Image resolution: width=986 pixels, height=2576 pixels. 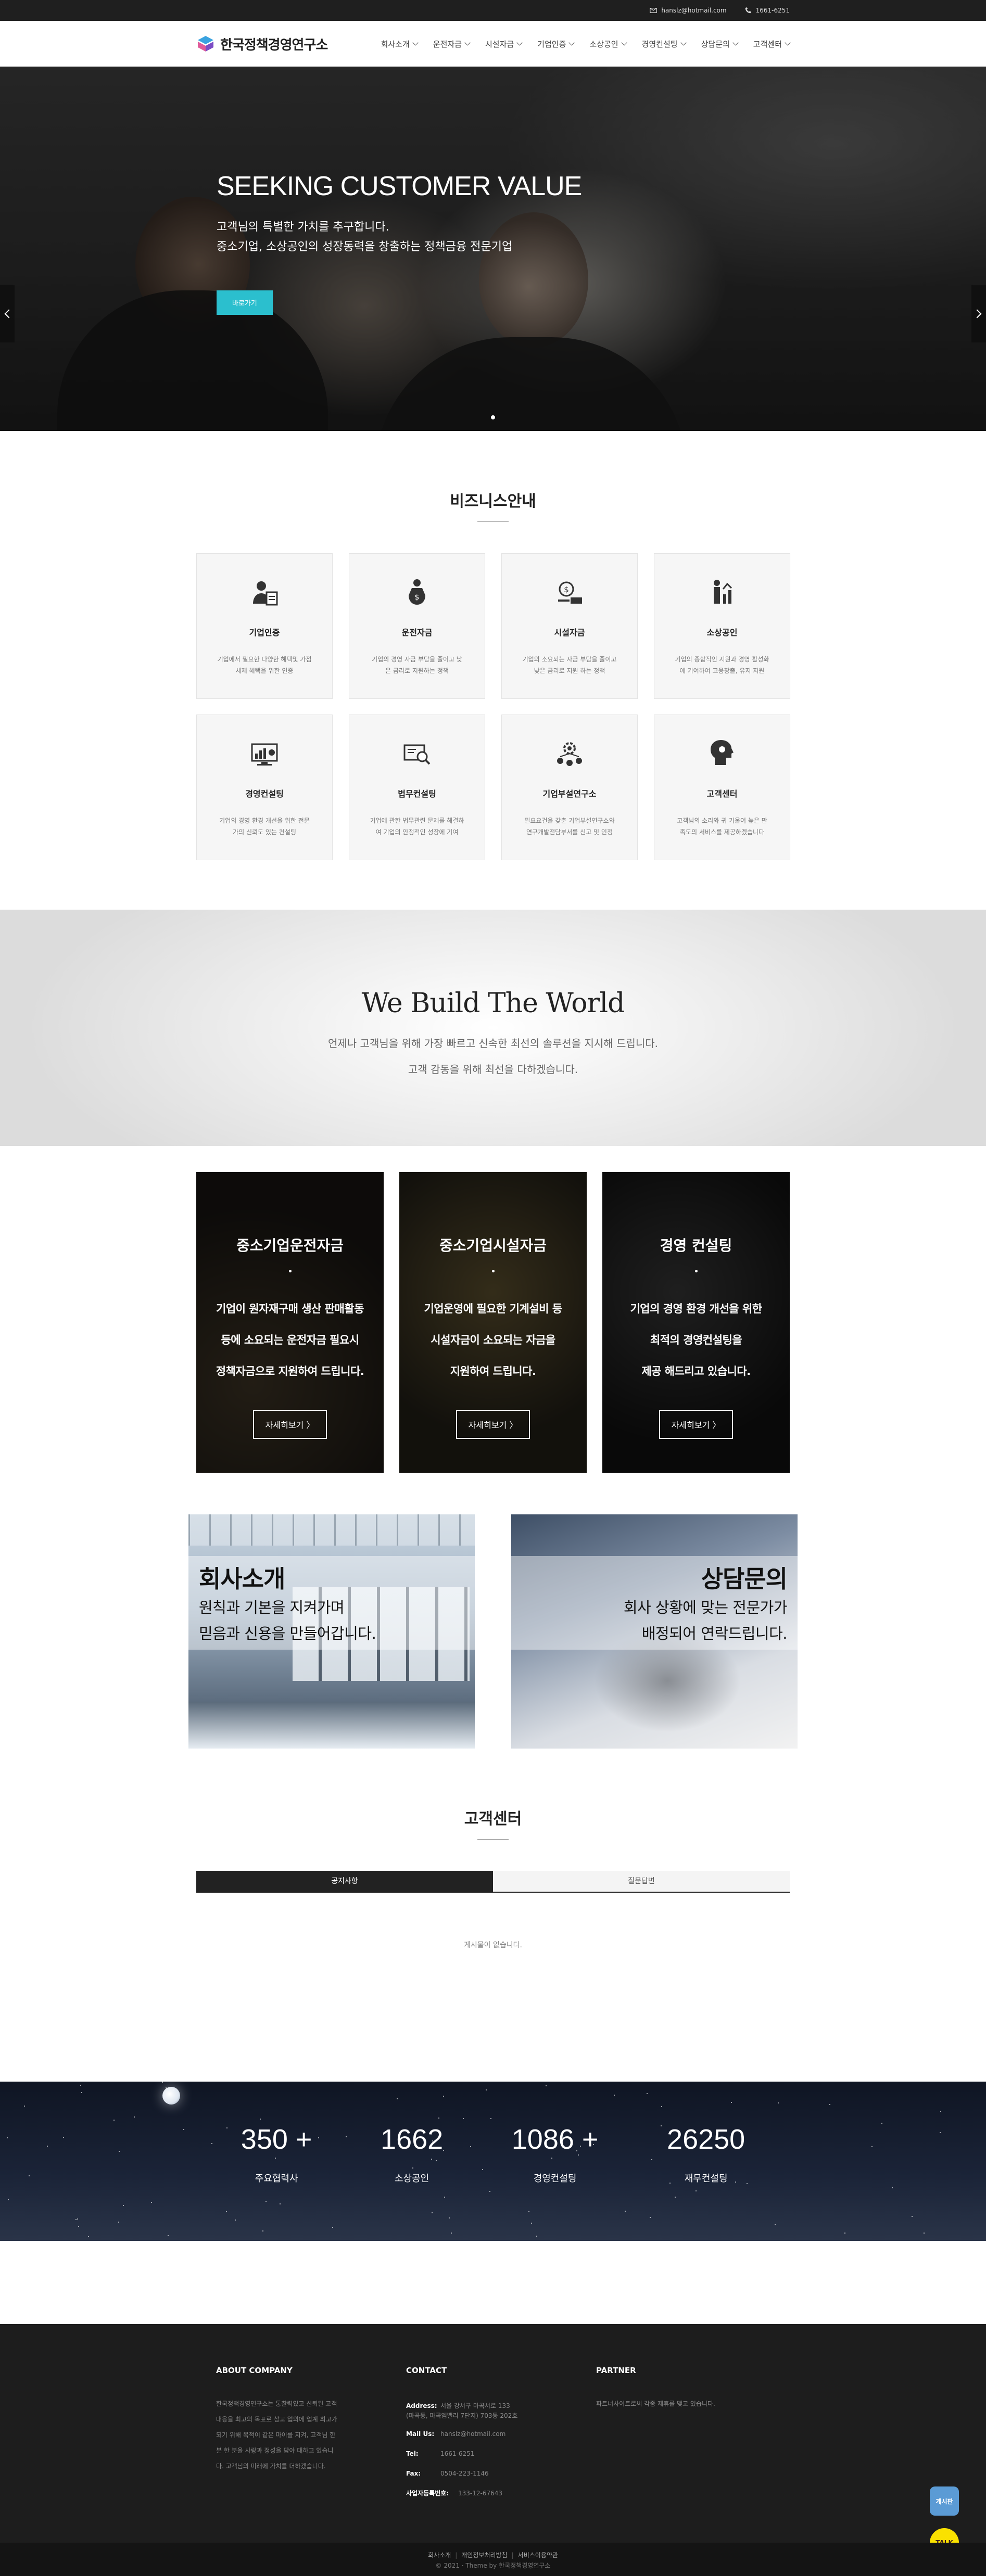 I want to click on hero-line-1: 고객님의 특별한 가치를 추구합니다., so click(x=303, y=227).